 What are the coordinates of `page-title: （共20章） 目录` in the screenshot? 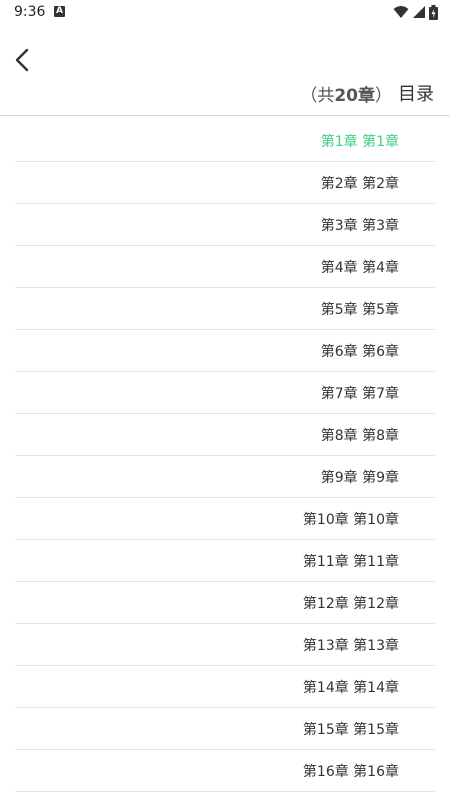 It's located at (367, 93).